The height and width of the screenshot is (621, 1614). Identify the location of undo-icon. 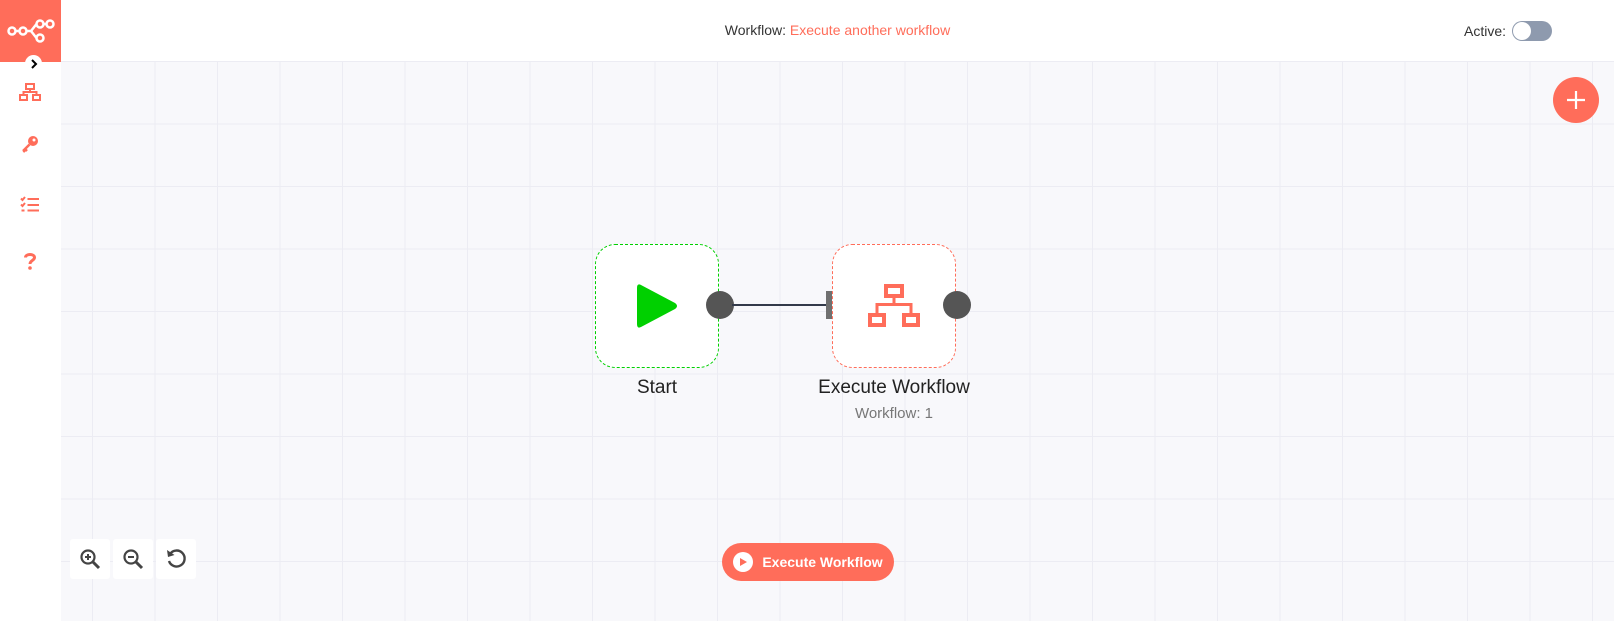
(176, 558).